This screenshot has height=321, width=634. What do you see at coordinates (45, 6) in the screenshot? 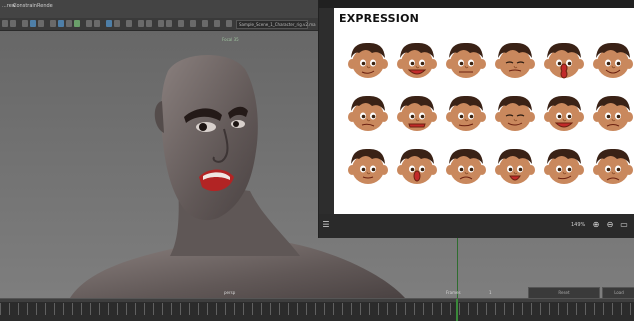
I see `menu-item-render: Rende` at bounding box center [45, 6].